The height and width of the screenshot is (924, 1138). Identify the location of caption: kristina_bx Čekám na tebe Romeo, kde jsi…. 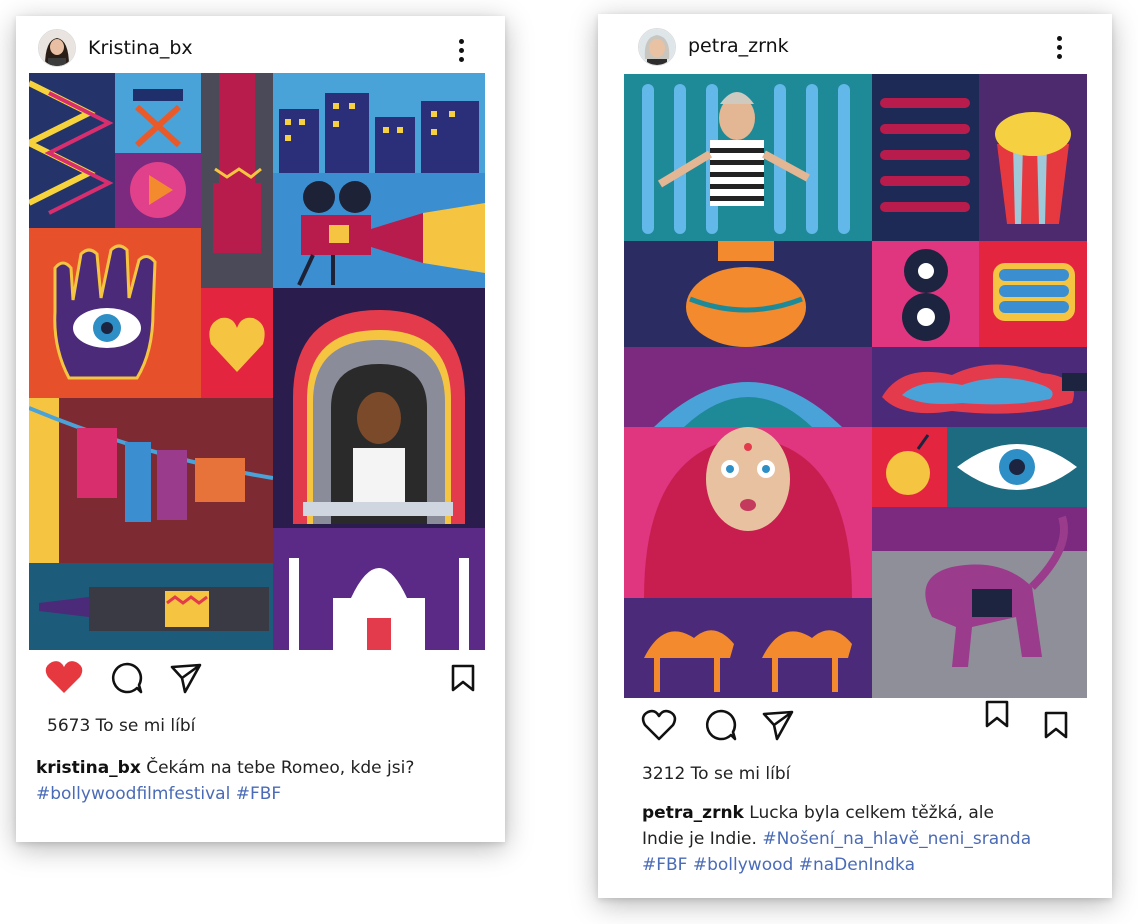
(266, 781).